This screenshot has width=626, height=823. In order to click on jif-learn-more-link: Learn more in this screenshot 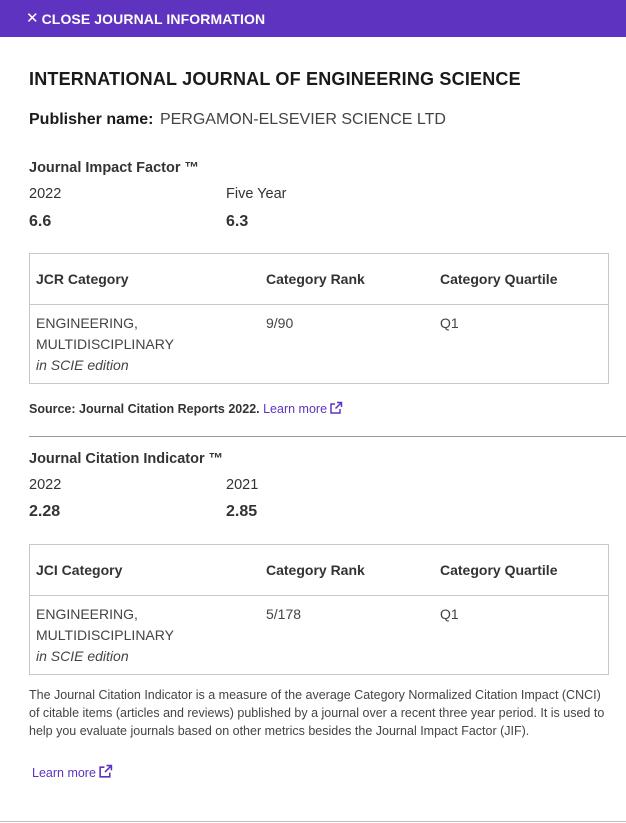, I will do `click(303, 408)`.